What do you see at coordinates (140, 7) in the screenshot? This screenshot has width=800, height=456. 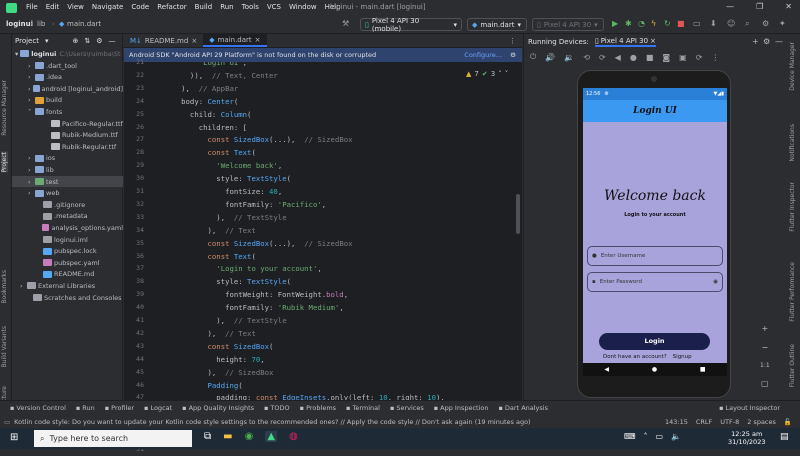 I see `menu-code: Code` at bounding box center [140, 7].